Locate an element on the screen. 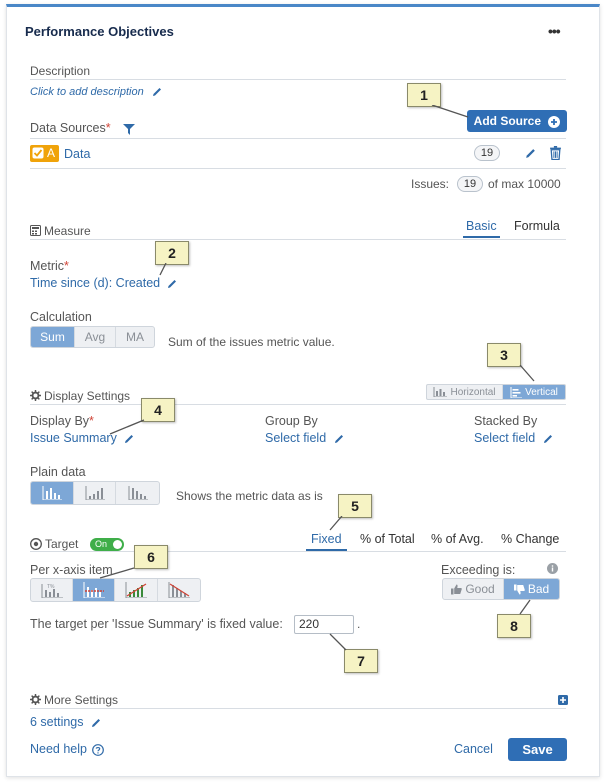 This screenshot has height=783, width=606. plain-data-style-toggle is located at coordinates (95, 493).